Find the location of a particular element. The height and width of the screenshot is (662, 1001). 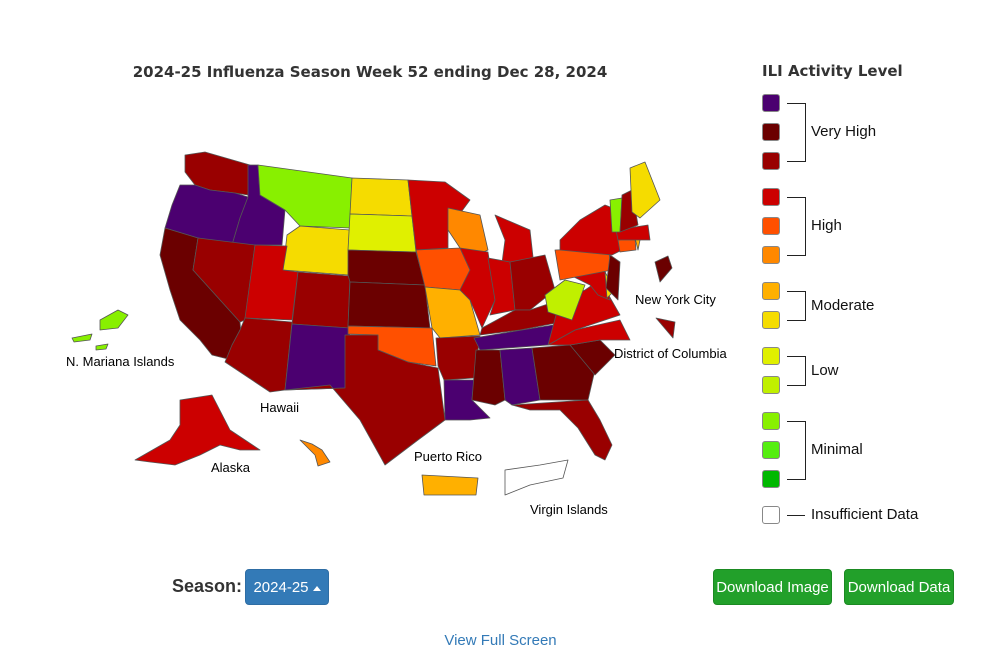

state-hi is located at coordinates (315, 453).